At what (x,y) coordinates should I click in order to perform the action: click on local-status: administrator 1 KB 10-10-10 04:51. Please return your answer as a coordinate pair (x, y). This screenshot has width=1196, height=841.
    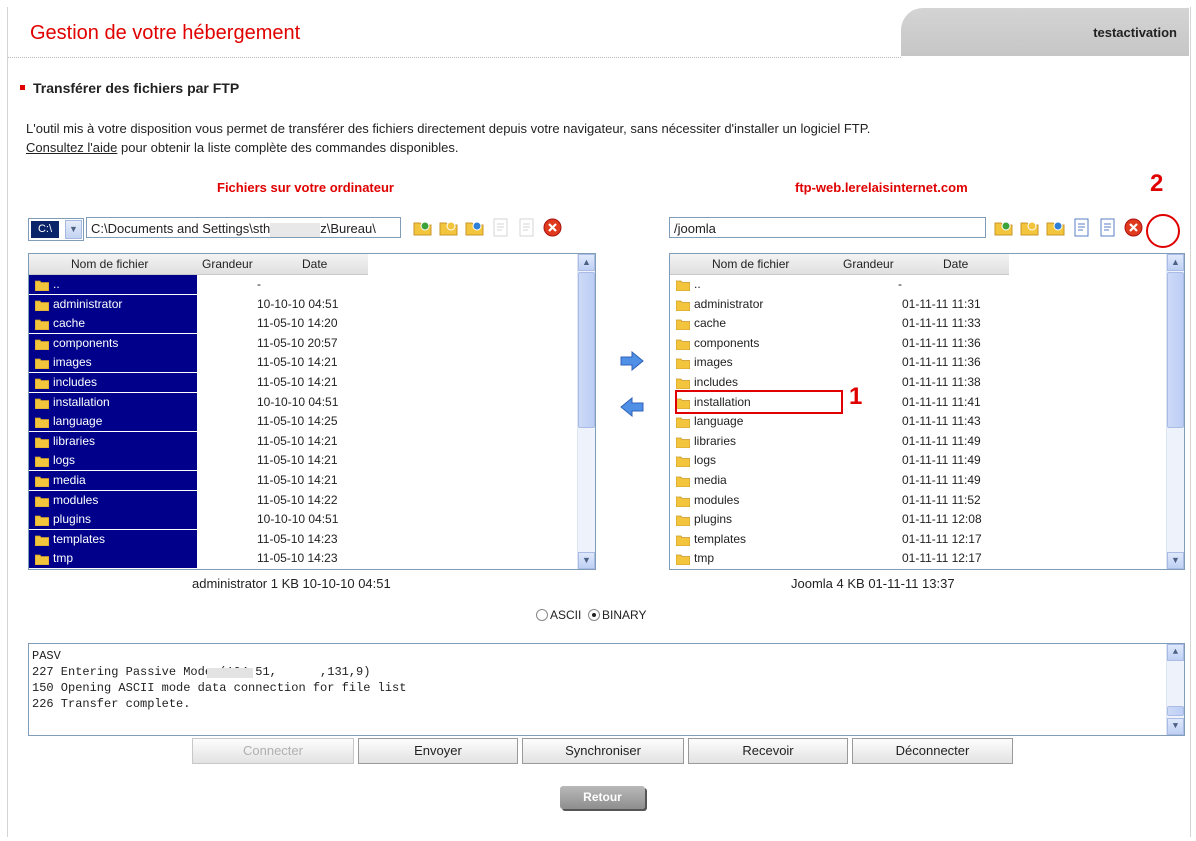
    Looking at the image, I should click on (291, 583).